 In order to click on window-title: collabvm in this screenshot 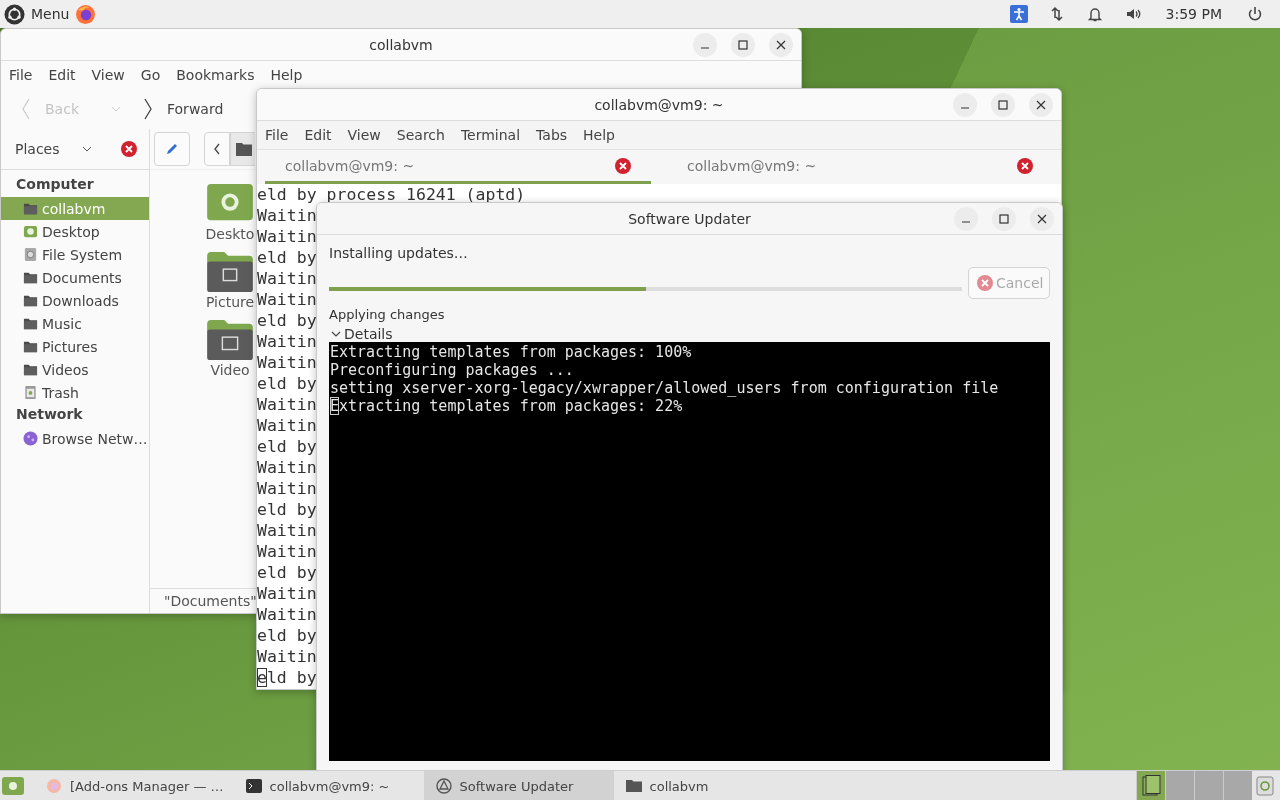, I will do `click(401, 44)`.